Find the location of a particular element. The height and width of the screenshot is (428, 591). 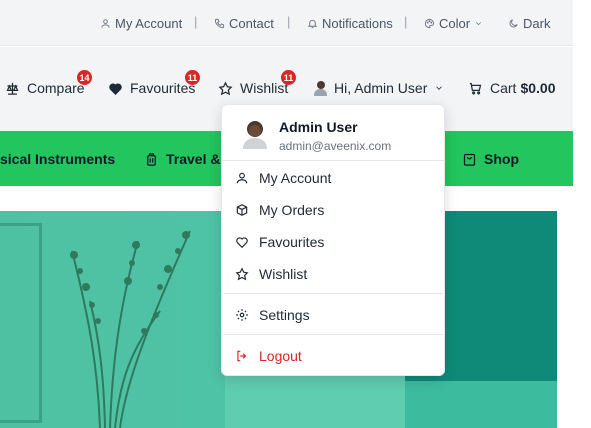

category-musical-instruments: sical Instruments is located at coordinates (57, 159).